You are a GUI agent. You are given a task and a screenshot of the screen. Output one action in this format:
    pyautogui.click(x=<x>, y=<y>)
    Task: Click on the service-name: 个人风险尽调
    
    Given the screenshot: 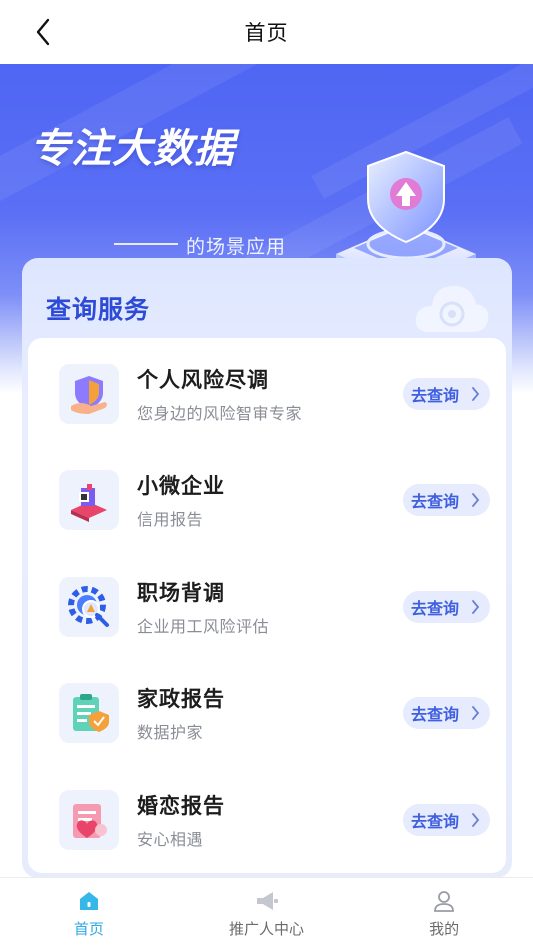 What is the action you would take?
    pyautogui.click(x=203, y=380)
    